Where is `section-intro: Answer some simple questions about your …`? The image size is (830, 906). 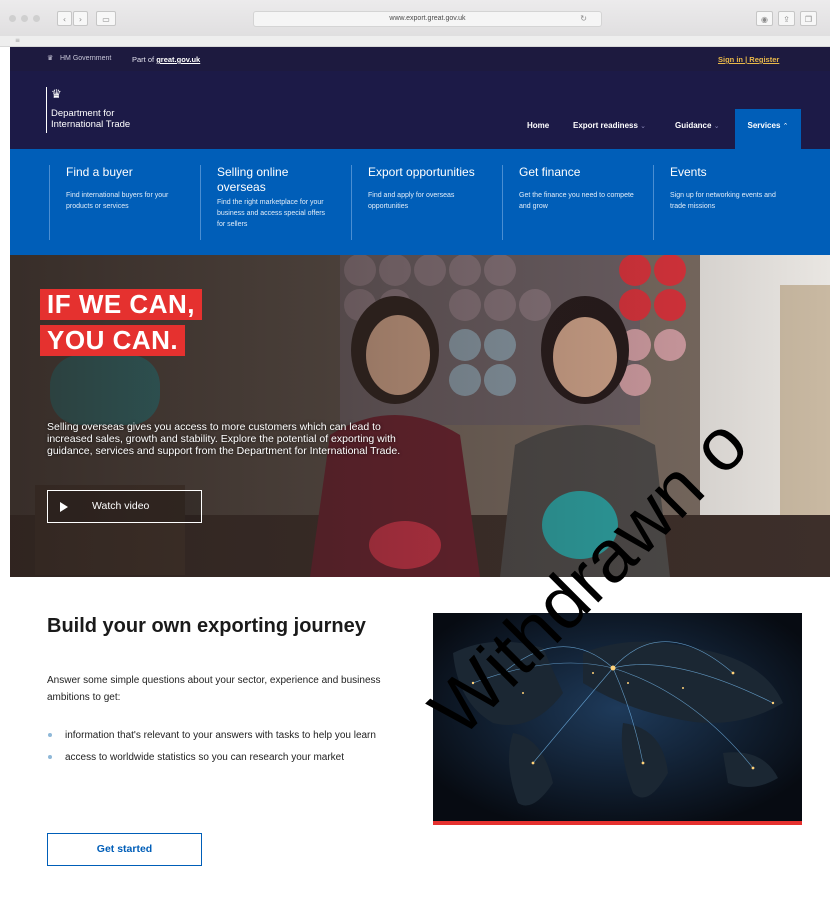 section-intro: Answer some simple questions about your … is located at coordinates (214, 689).